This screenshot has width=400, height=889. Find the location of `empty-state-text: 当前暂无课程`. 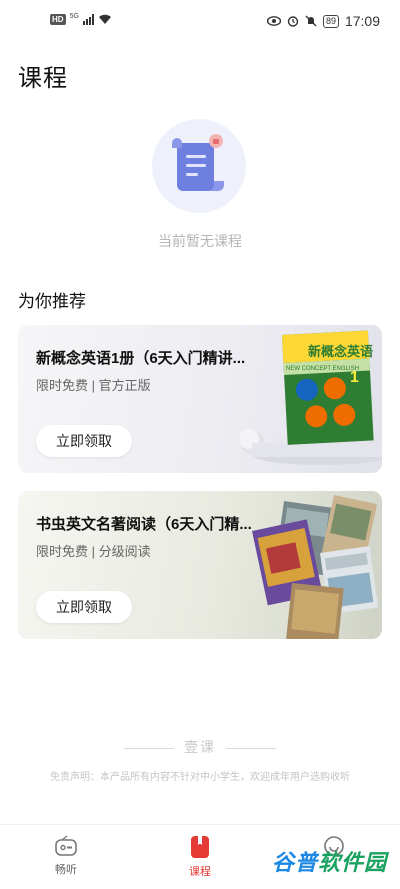

empty-state-text: 当前暂无课程 is located at coordinates (200, 241).